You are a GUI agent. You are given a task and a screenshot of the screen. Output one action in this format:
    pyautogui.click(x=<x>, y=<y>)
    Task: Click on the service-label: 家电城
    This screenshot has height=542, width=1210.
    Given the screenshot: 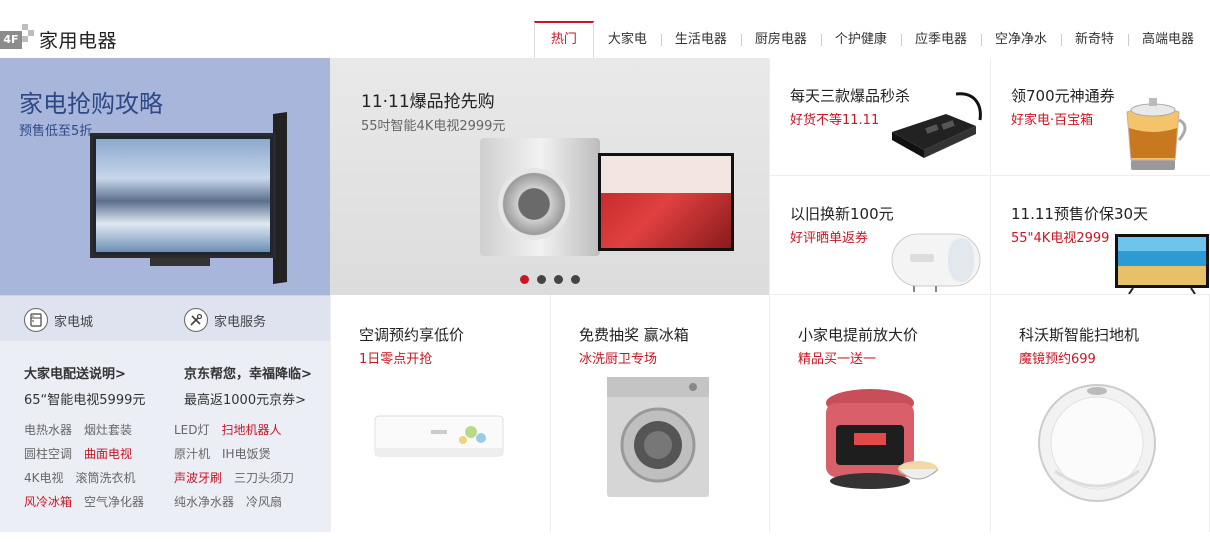 What is the action you would take?
    pyautogui.click(x=74, y=322)
    